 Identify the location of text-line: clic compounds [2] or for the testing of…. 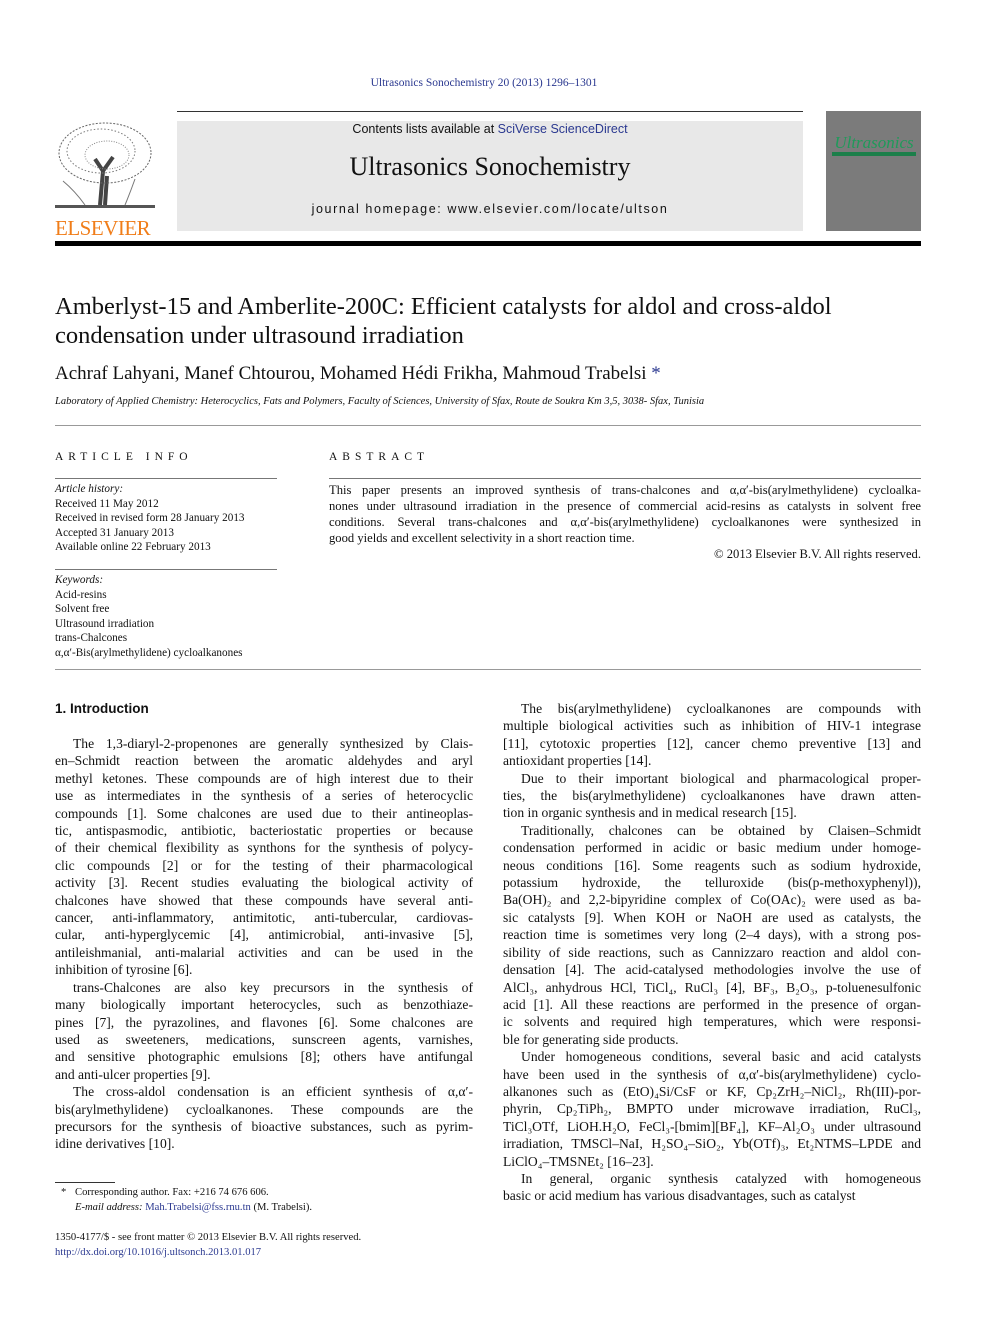
(264, 865).